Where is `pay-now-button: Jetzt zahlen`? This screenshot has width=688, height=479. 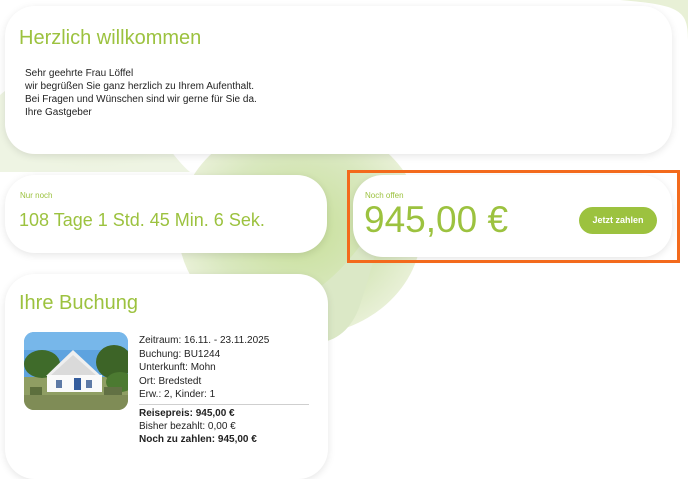
pay-now-button: Jetzt zahlen is located at coordinates (618, 220).